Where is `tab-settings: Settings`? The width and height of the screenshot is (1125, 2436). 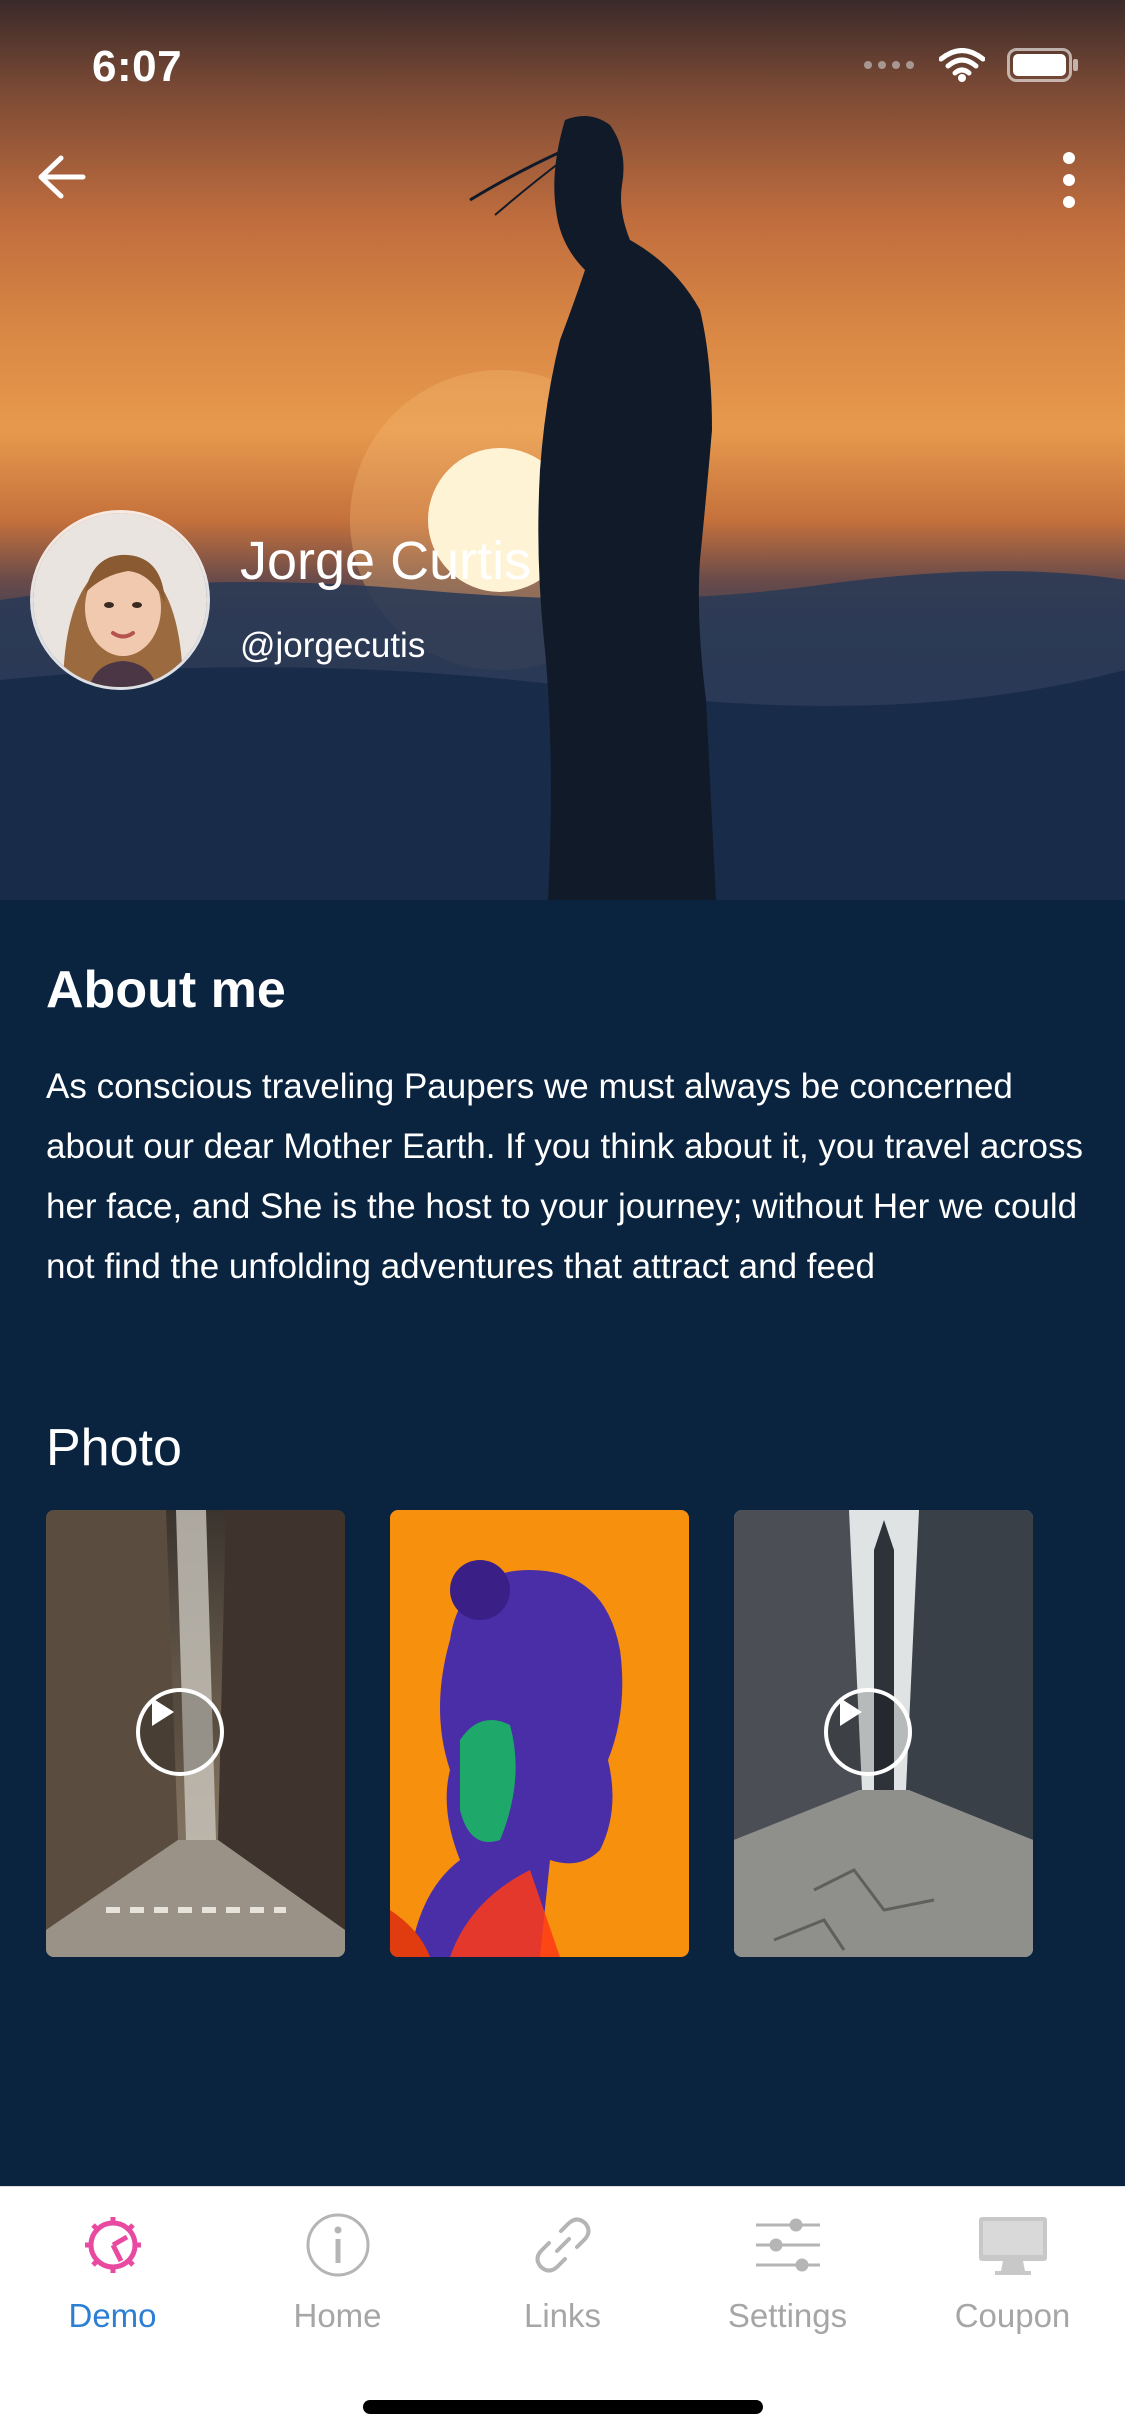
tab-settings: Settings is located at coordinates (787, 2279).